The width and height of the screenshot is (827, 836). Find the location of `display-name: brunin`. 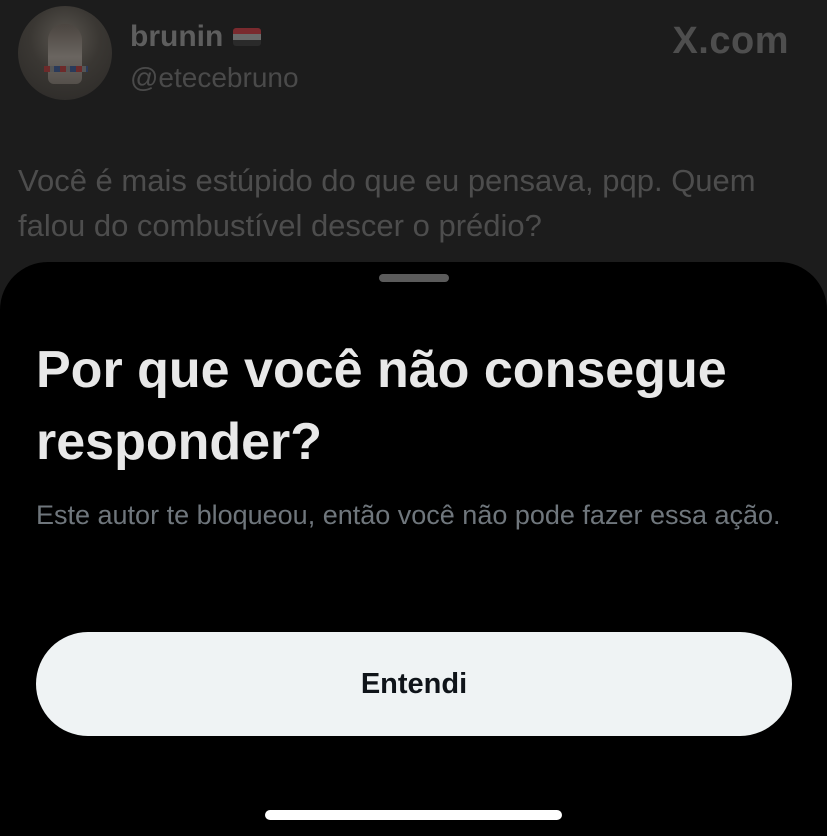

display-name: brunin is located at coordinates (196, 37).